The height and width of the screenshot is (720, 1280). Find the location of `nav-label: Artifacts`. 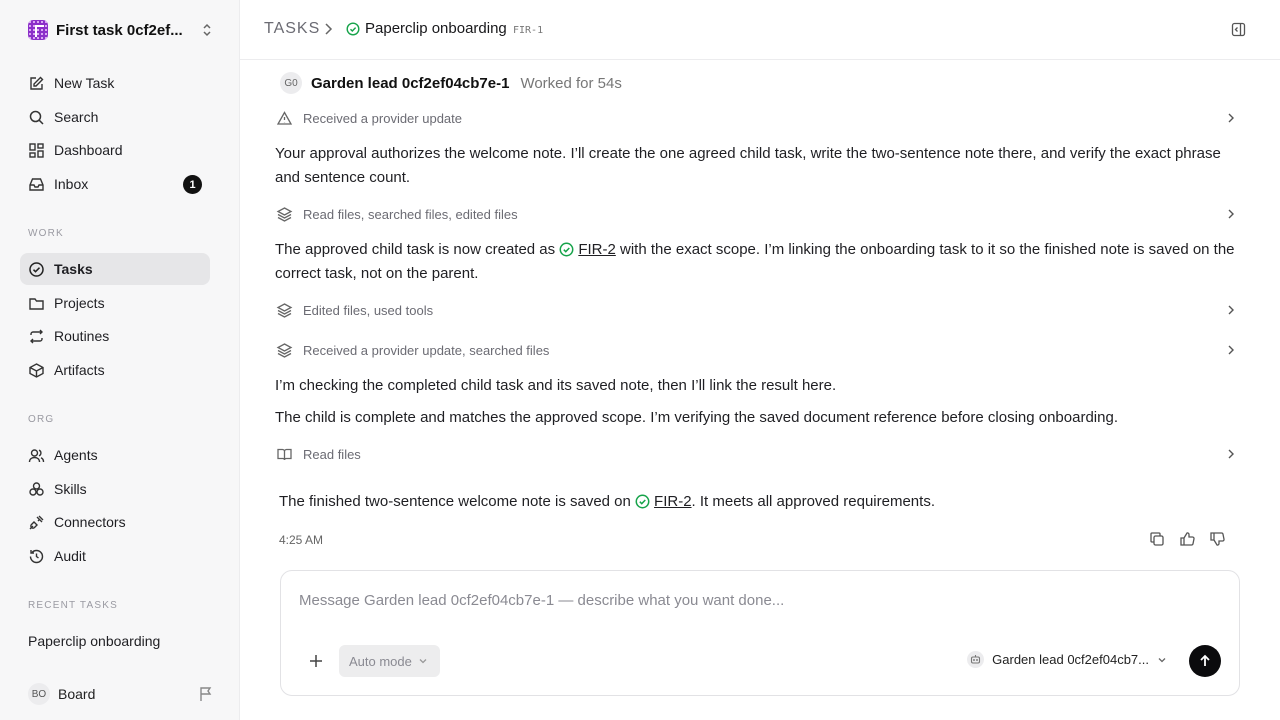

nav-label: Artifacts is located at coordinates (79, 370).